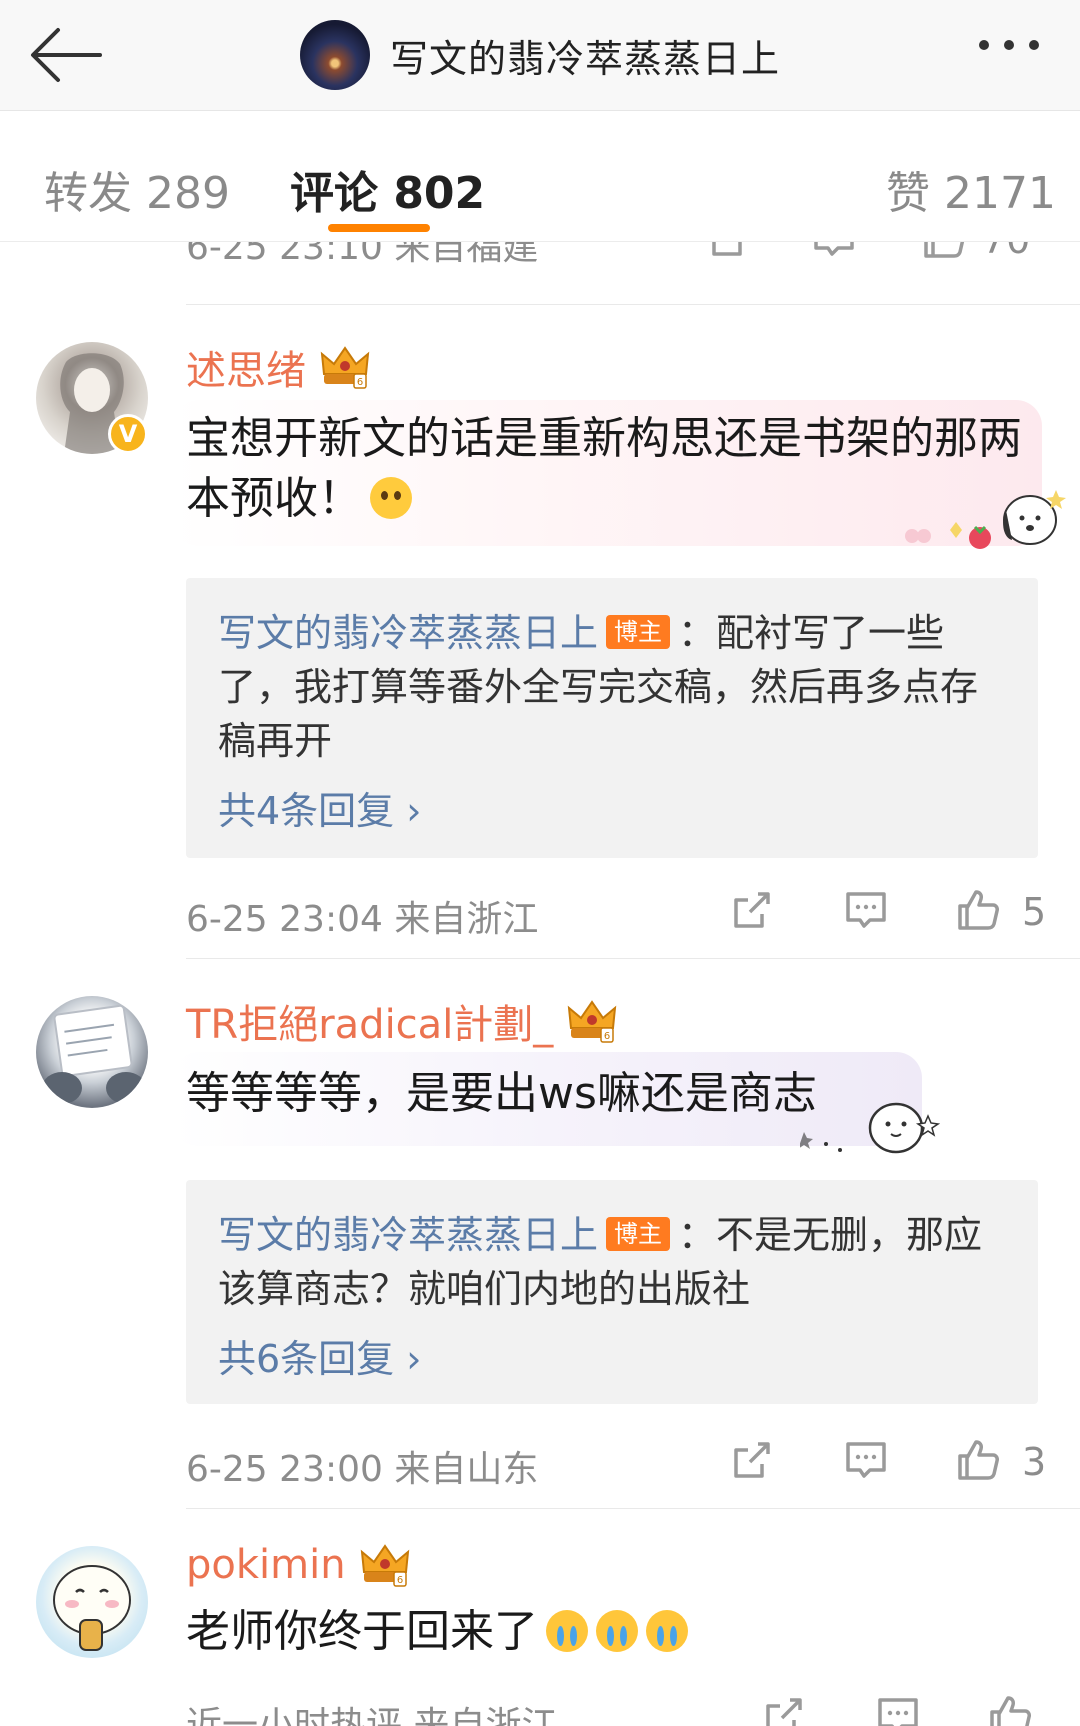  Describe the element at coordinates (362, 919) in the screenshot. I see `comment-time: 6-25 23:04 来自浙江` at that location.